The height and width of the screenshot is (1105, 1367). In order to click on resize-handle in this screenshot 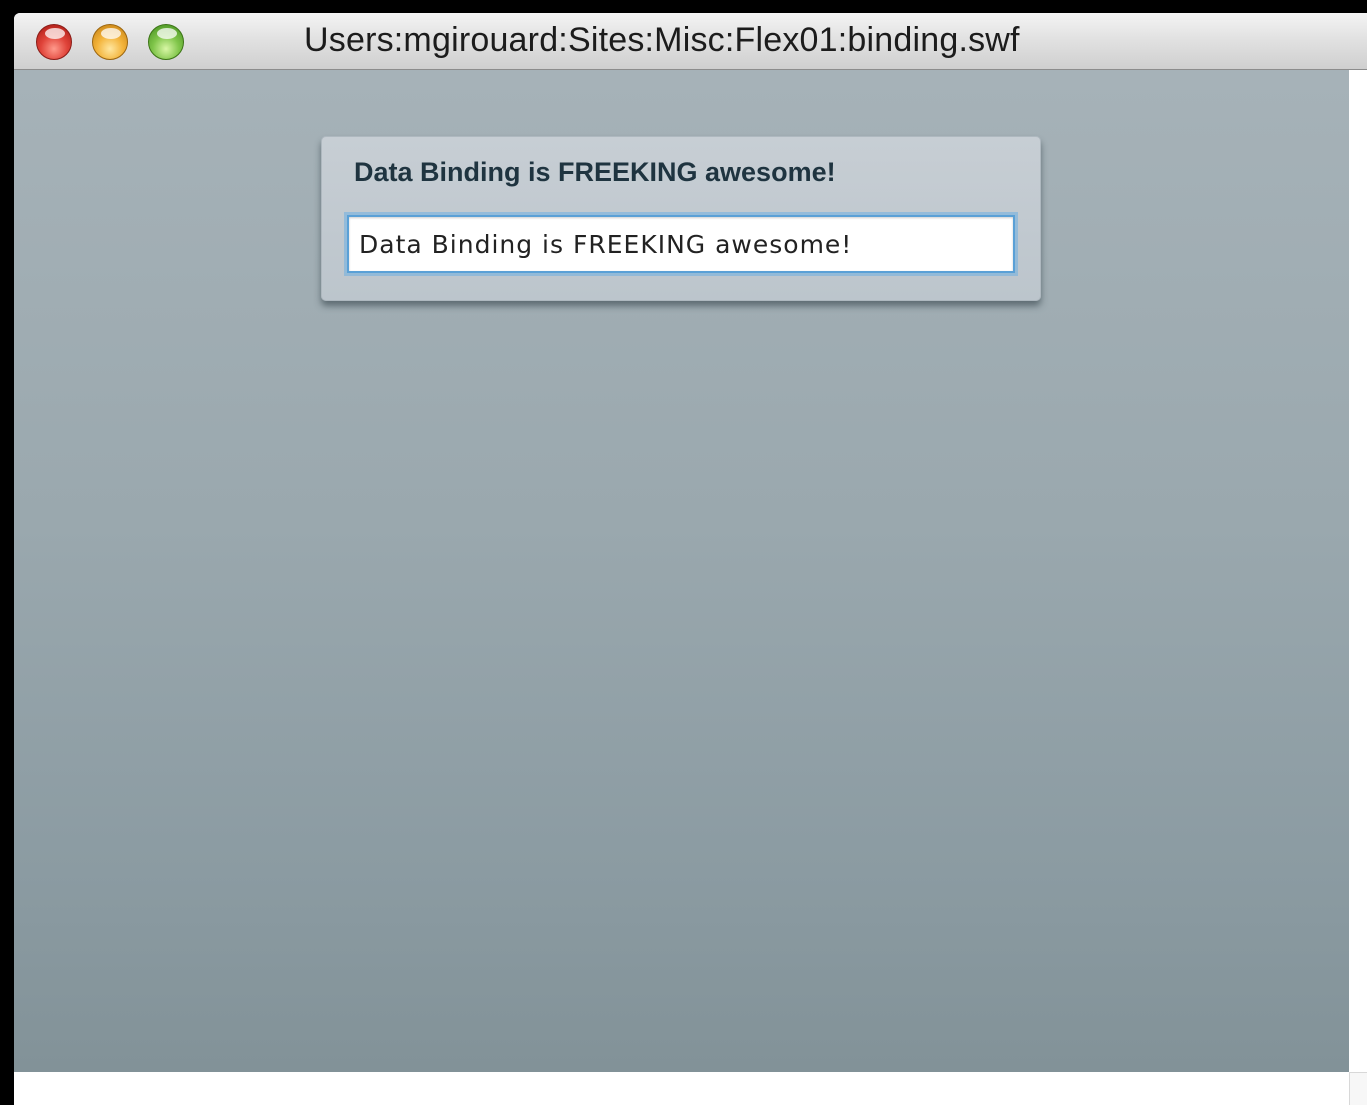, I will do `click(1358, 1088)`.